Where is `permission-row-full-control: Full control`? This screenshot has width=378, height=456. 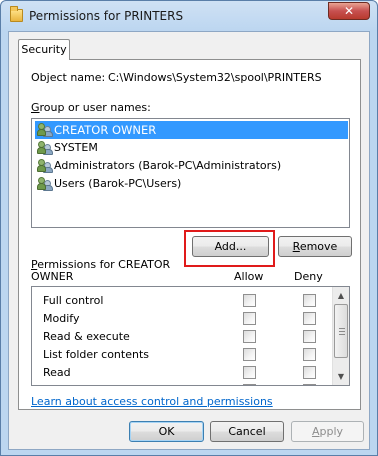
permission-row-full-control: Full control is located at coordinates (182, 301).